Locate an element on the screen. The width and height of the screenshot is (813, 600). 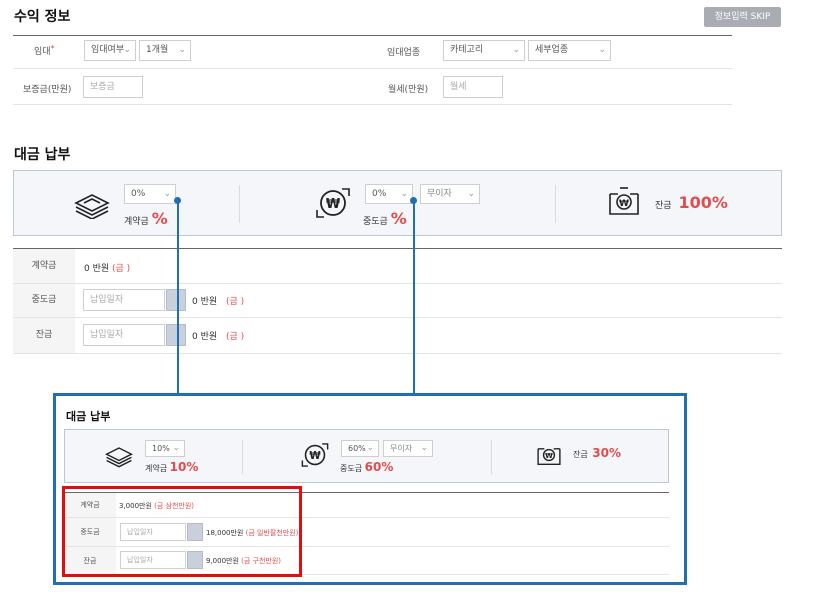
deposit-label: 보증금(만원) is located at coordinates (47, 90).